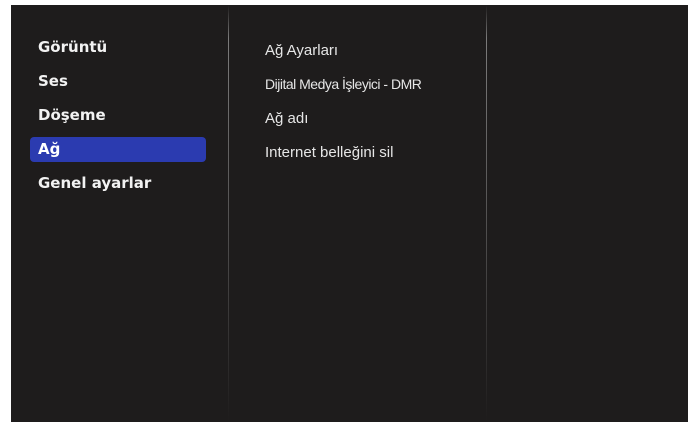  I want to click on column-divider-right, so click(486, 213).